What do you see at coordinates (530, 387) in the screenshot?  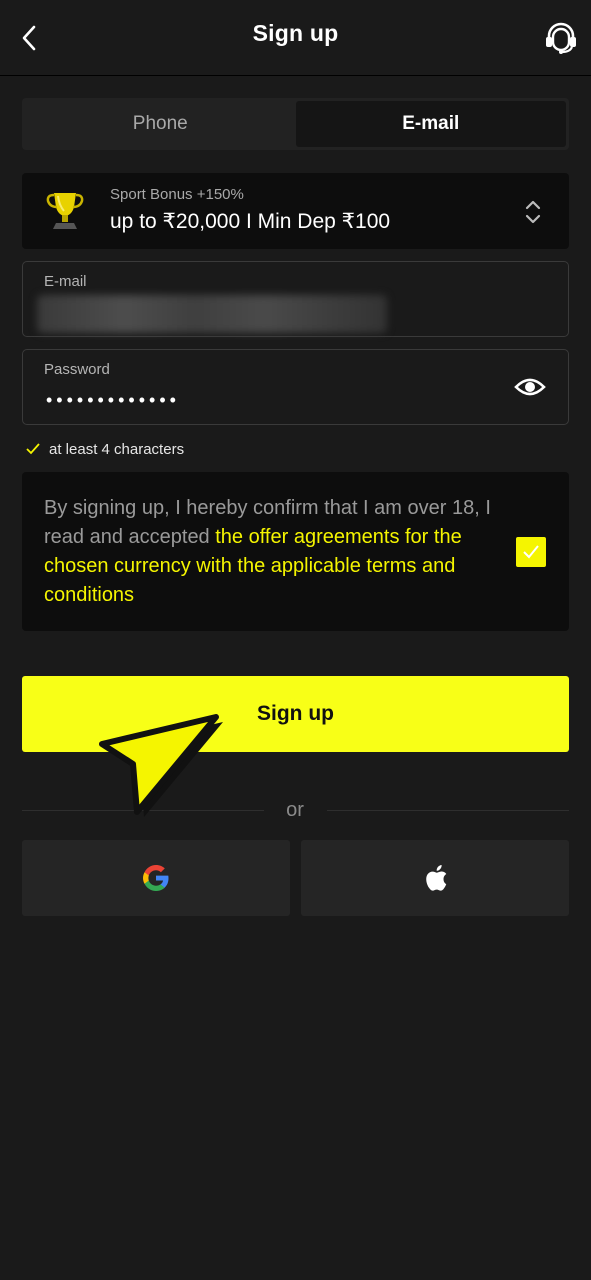 I see `eye-icon` at bounding box center [530, 387].